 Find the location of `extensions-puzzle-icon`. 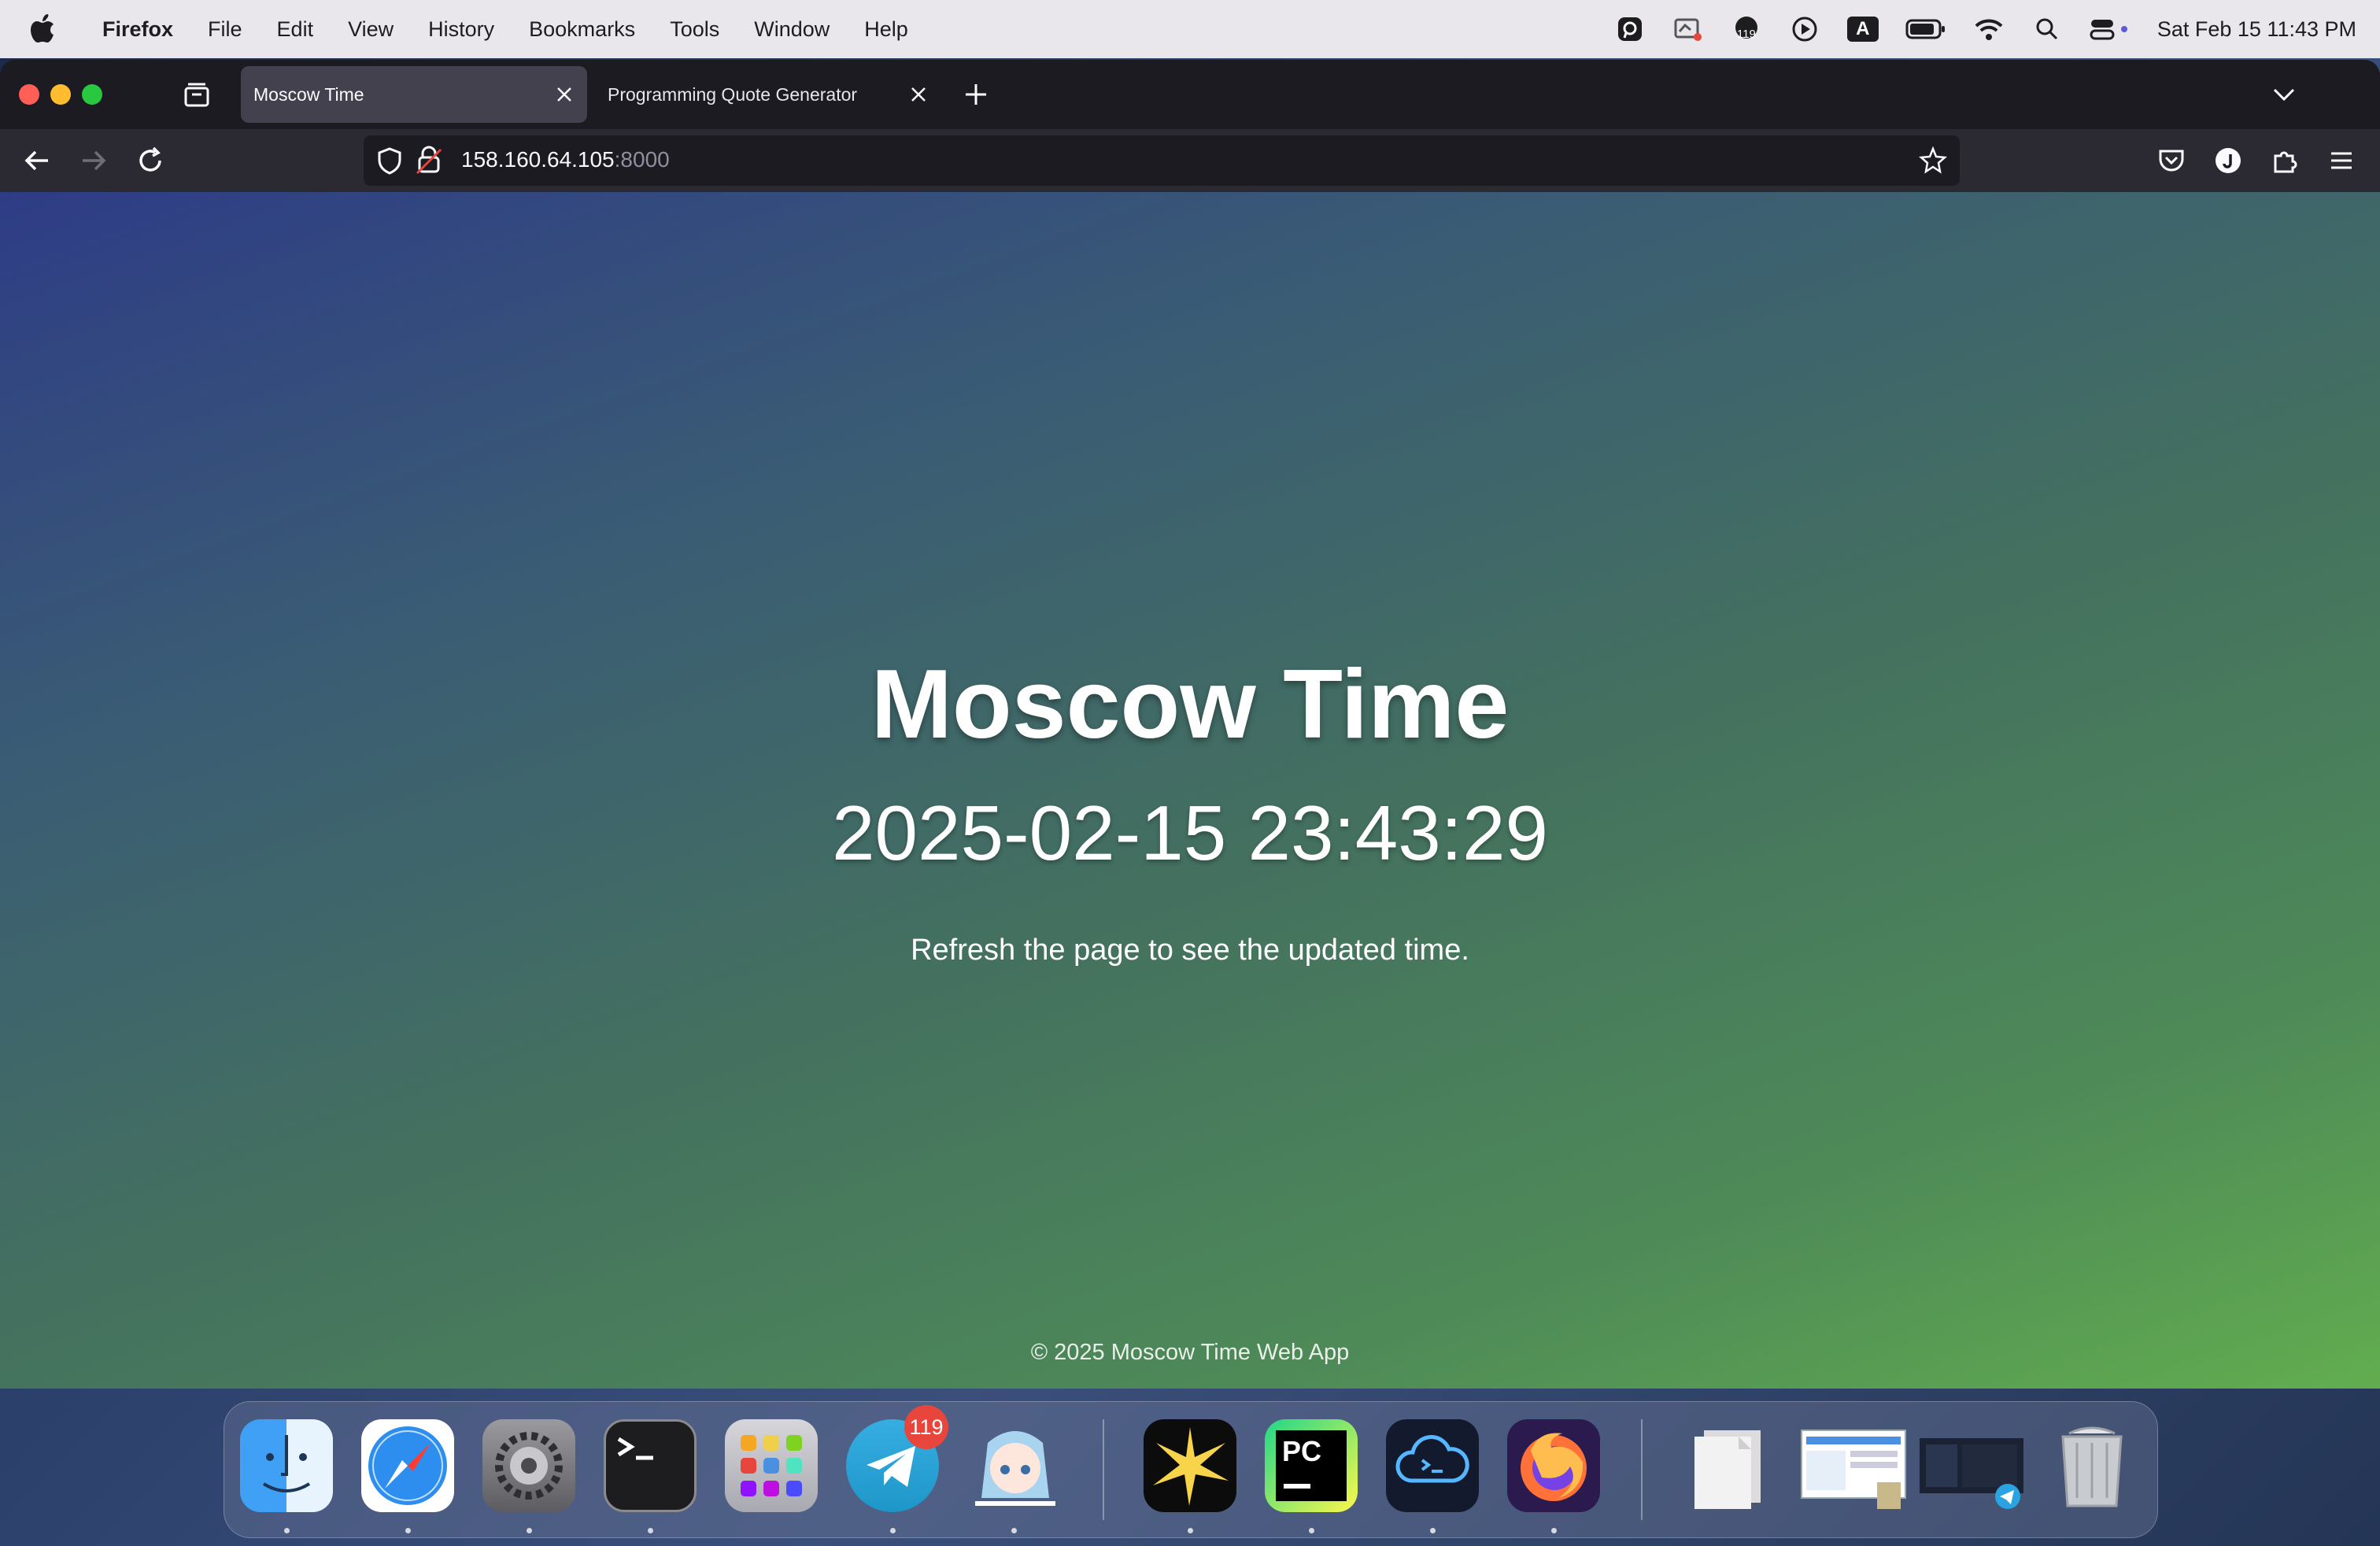

extensions-puzzle-icon is located at coordinates (2285, 160).